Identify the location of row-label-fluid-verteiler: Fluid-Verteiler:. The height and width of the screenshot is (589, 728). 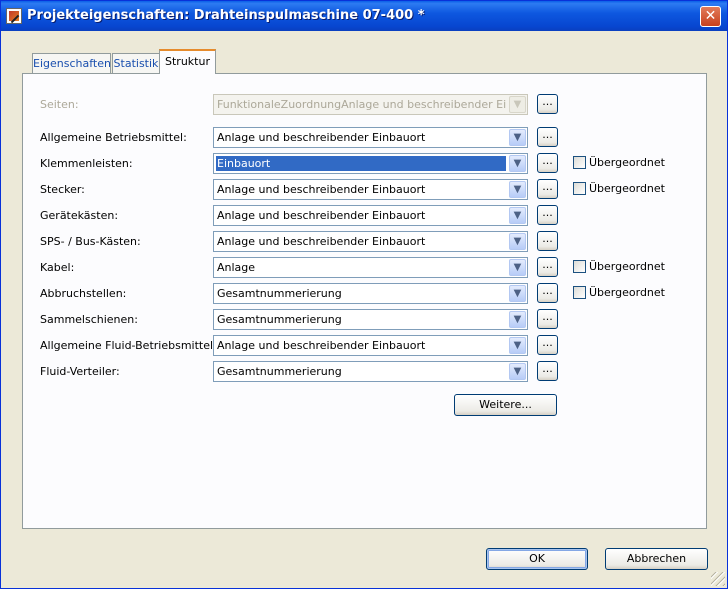
(80, 371).